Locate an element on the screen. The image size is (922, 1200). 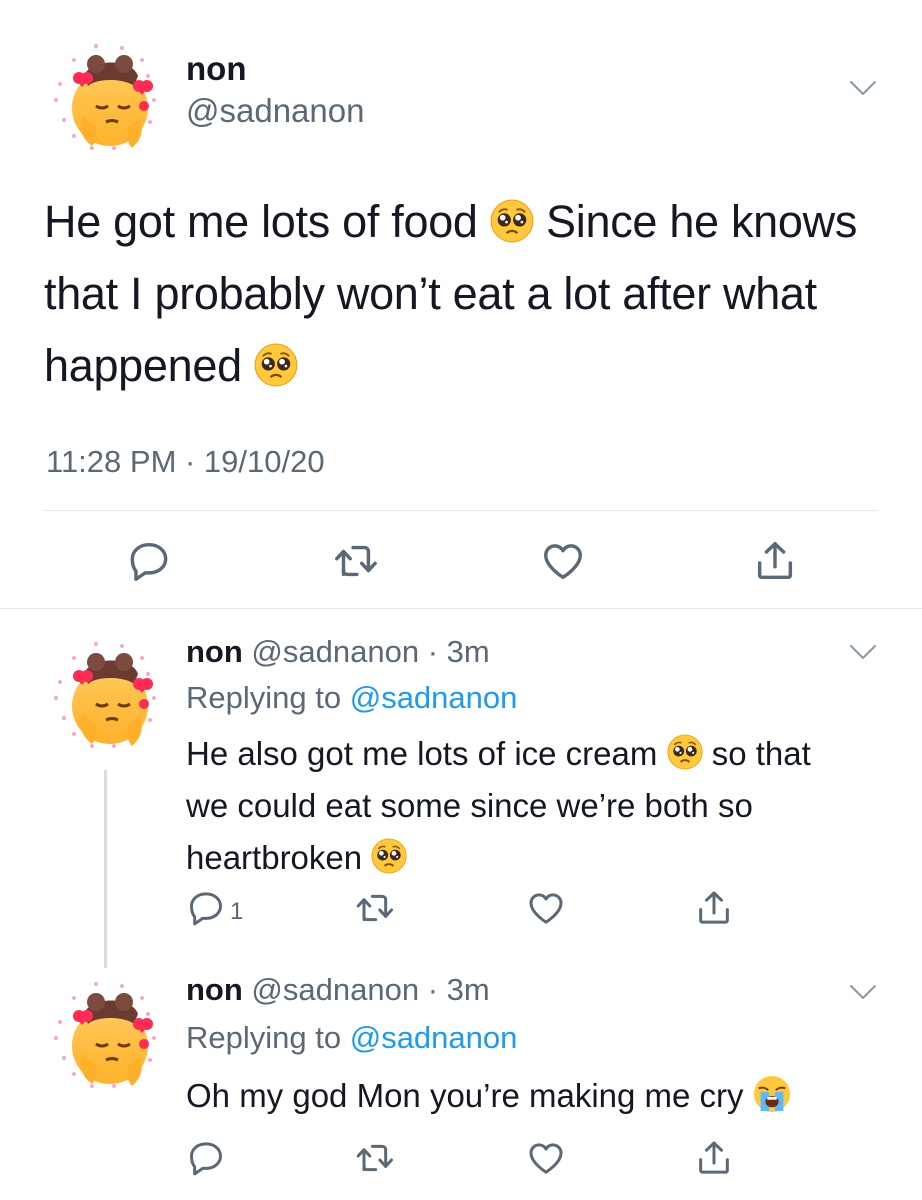
tweet-text-part: Oh my god Mon you’re making me cry is located at coordinates (469, 1095).